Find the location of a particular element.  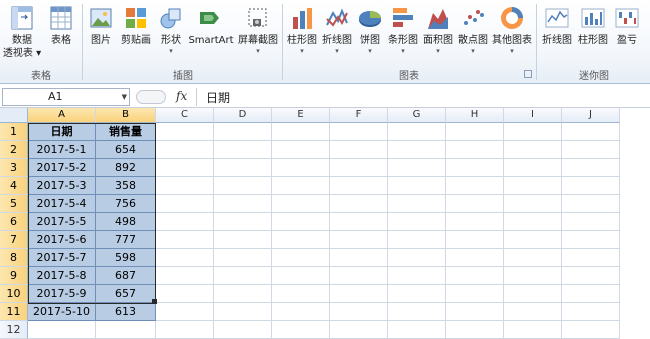

screenshot-button: 屏幕截图 ▾ is located at coordinates (258, 34).